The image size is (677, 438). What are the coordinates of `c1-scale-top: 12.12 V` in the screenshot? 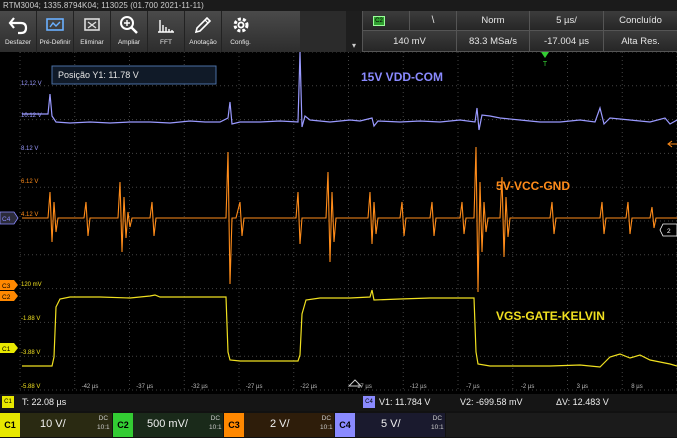 It's located at (31, 84).